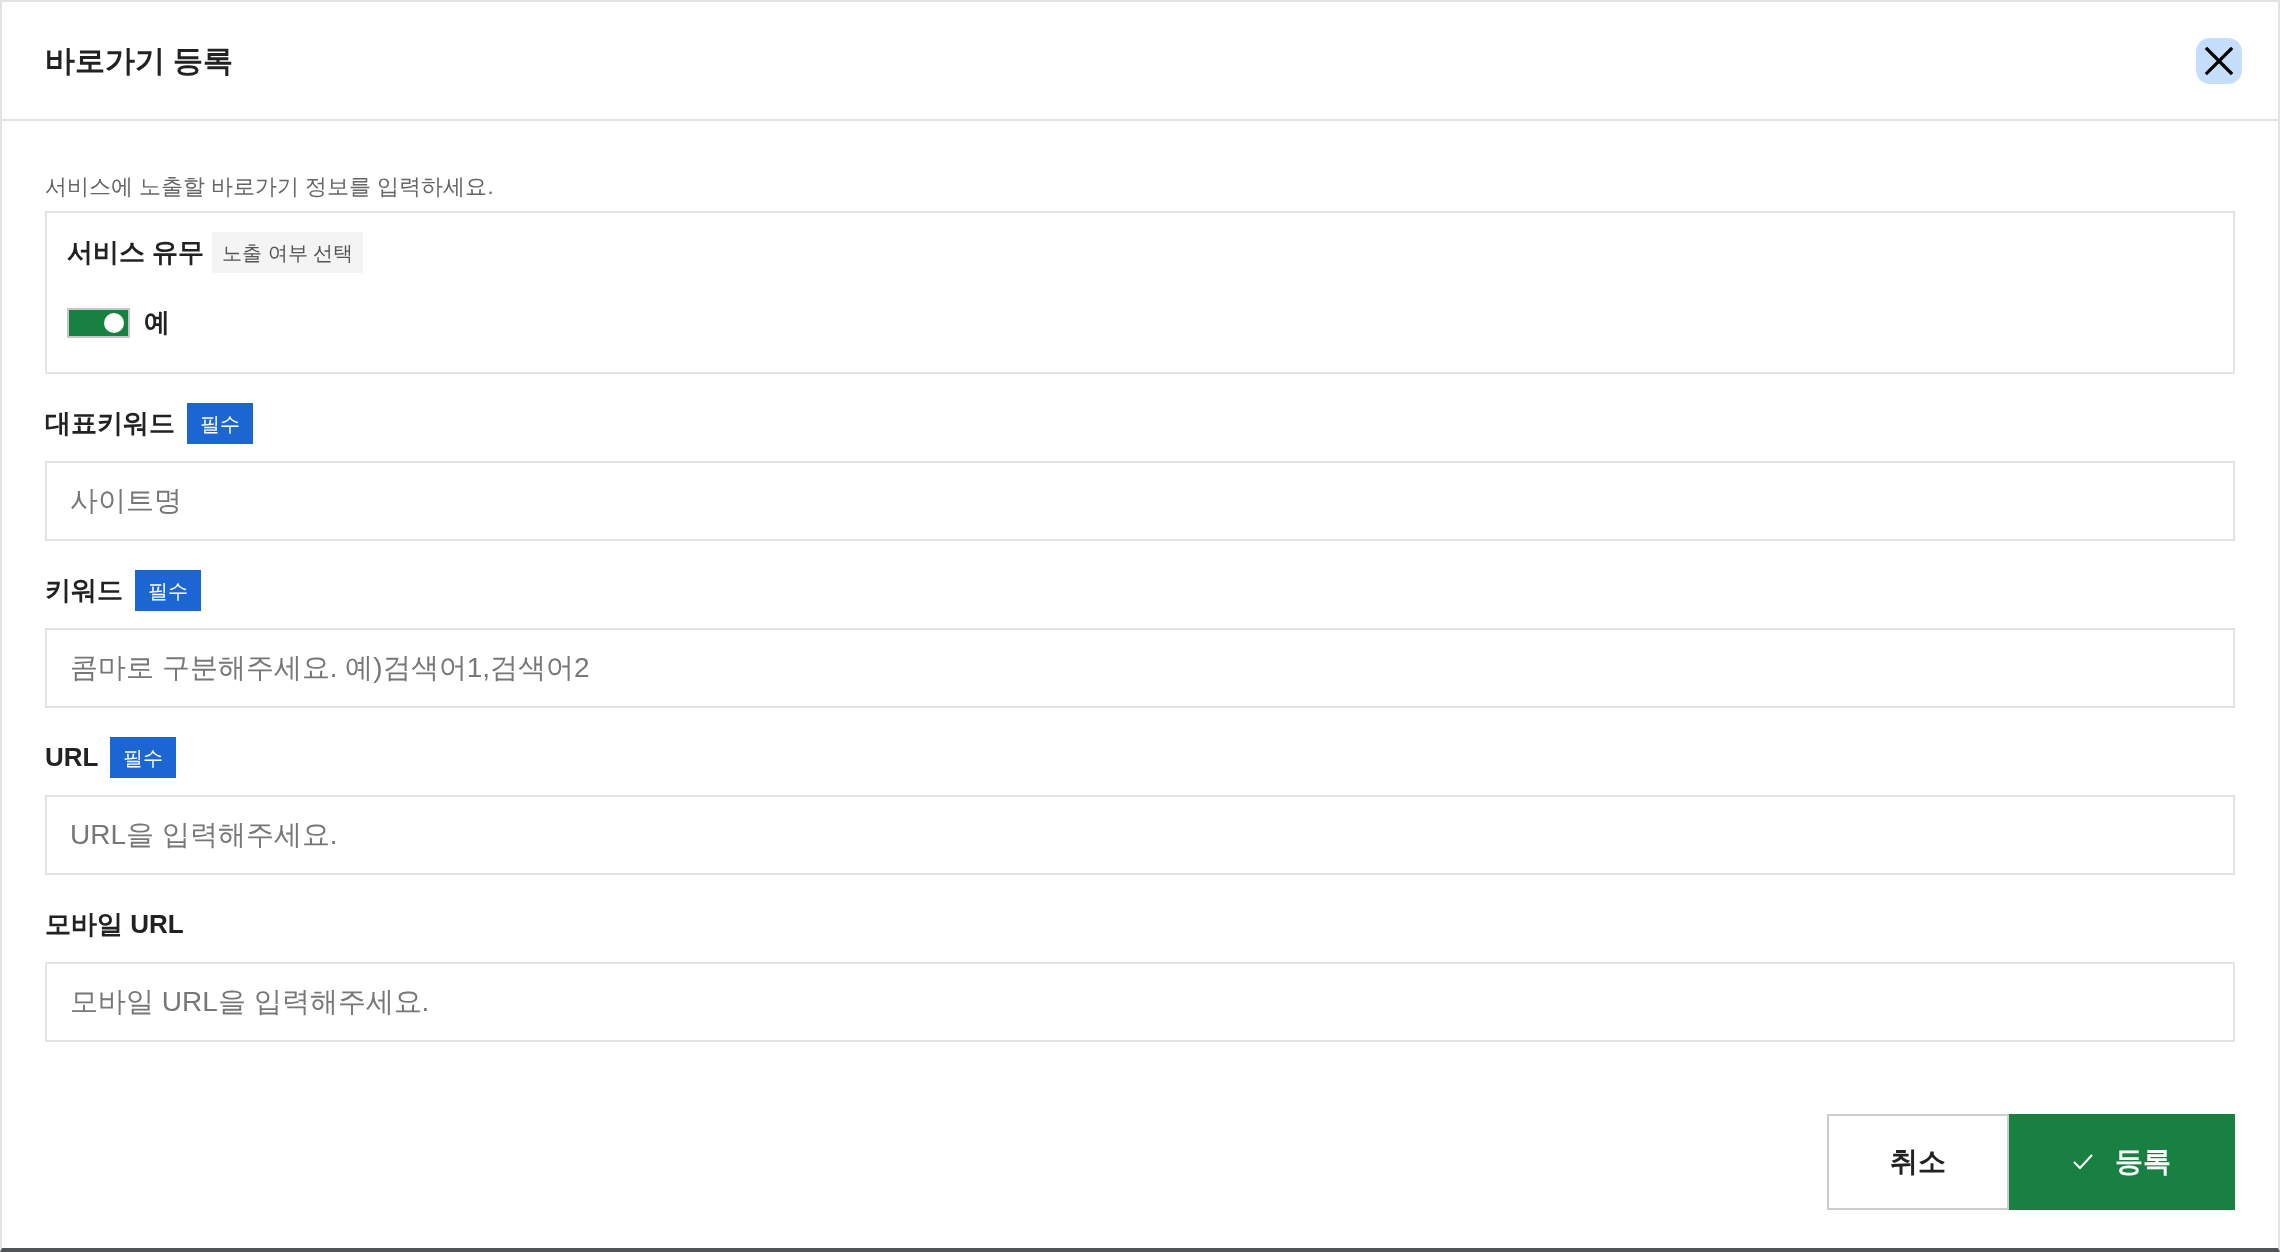 Image resolution: width=2280 pixels, height=1252 pixels. What do you see at coordinates (136, 252) in the screenshot?
I see `service-label: 서비스 유무` at bounding box center [136, 252].